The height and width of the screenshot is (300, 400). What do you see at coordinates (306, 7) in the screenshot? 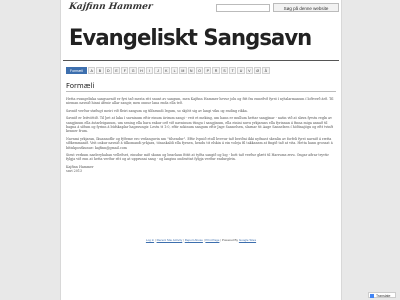
I see `search-button: Søg på denne website` at bounding box center [306, 7].